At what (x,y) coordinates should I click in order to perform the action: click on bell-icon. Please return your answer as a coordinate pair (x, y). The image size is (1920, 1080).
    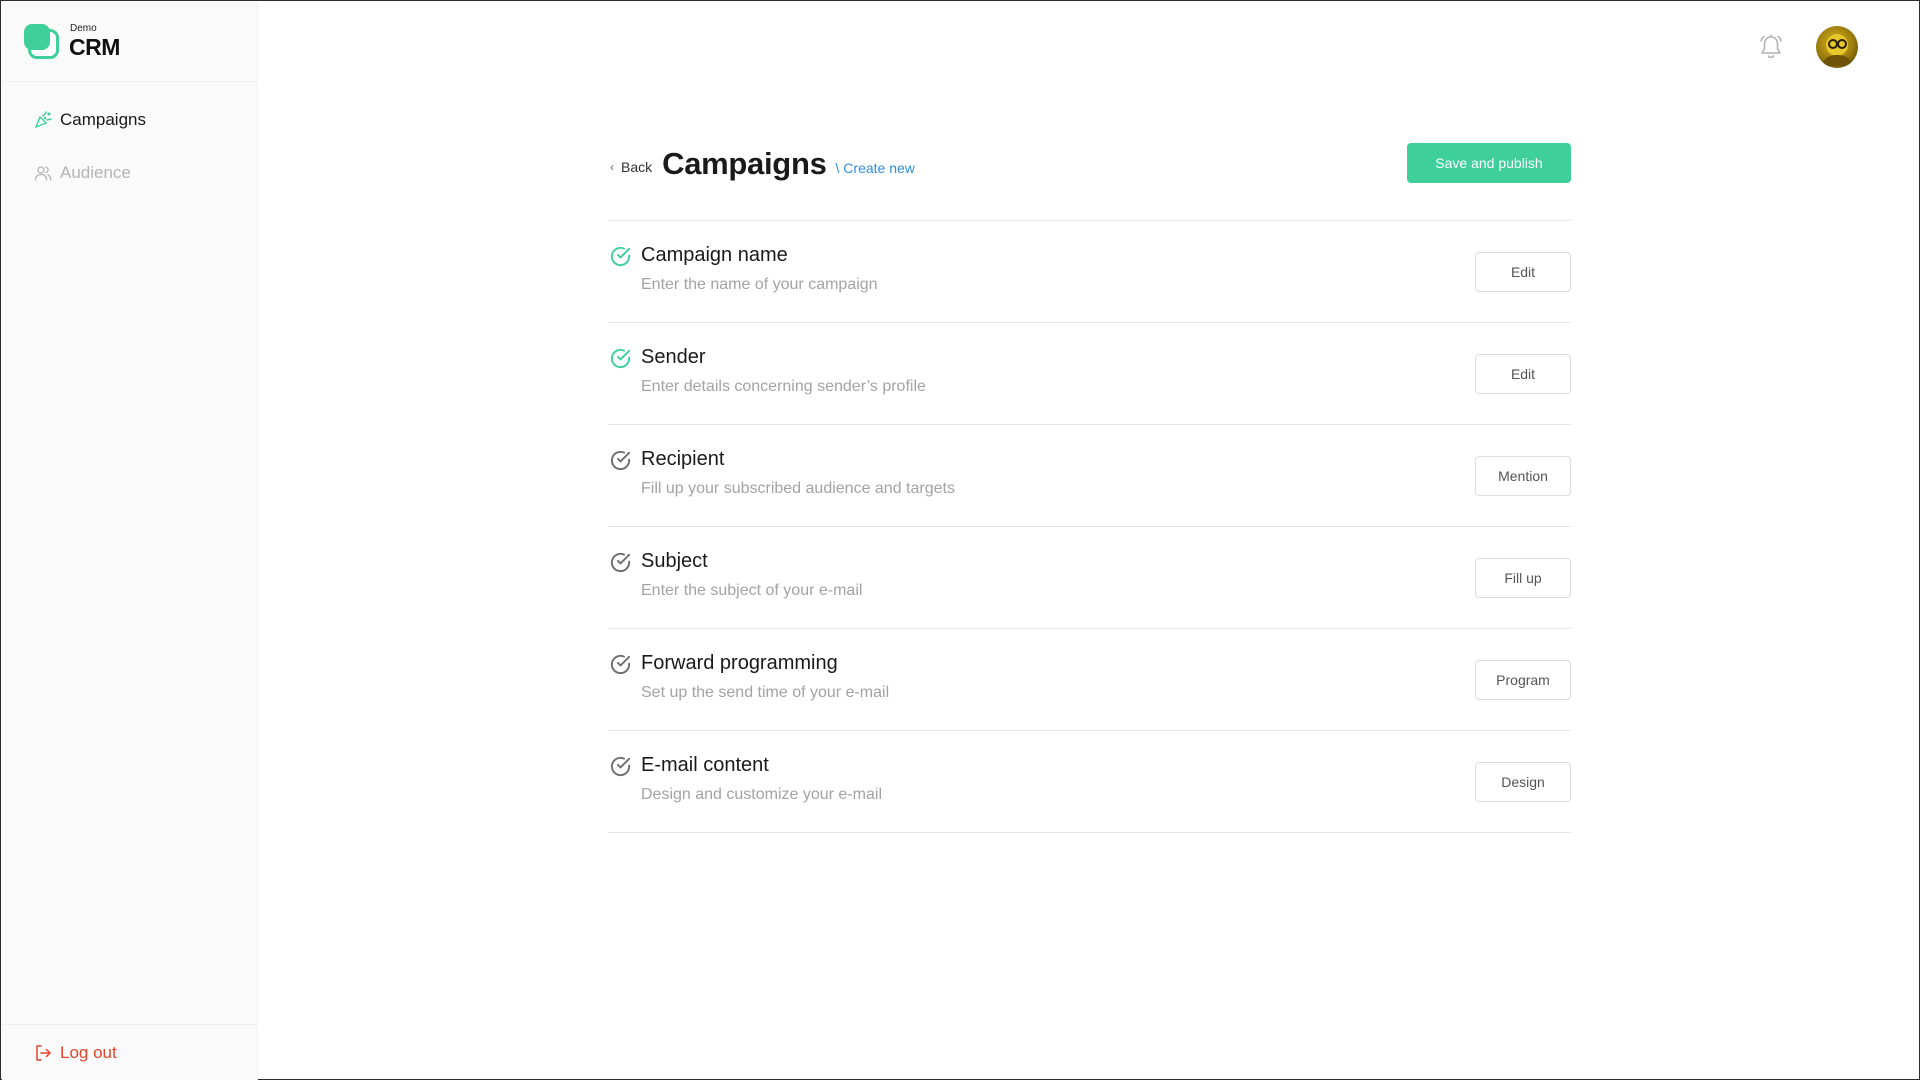
    Looking at the image, I should click on (1771, 47).